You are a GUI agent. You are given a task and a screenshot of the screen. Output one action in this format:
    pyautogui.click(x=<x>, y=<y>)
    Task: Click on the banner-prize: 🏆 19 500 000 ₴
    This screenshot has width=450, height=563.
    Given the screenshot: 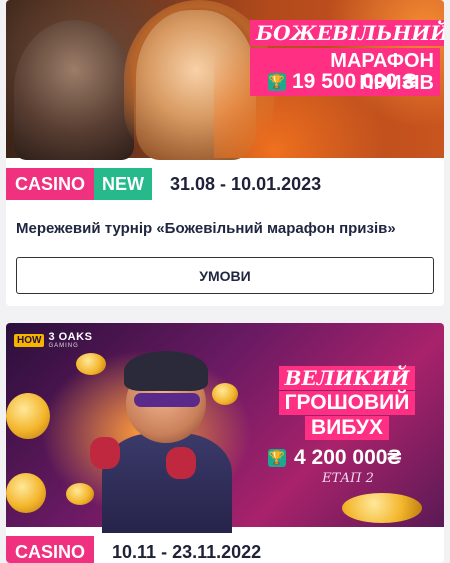 What is the action you would take?
    pyautogui.click(x=342, y=82)
    